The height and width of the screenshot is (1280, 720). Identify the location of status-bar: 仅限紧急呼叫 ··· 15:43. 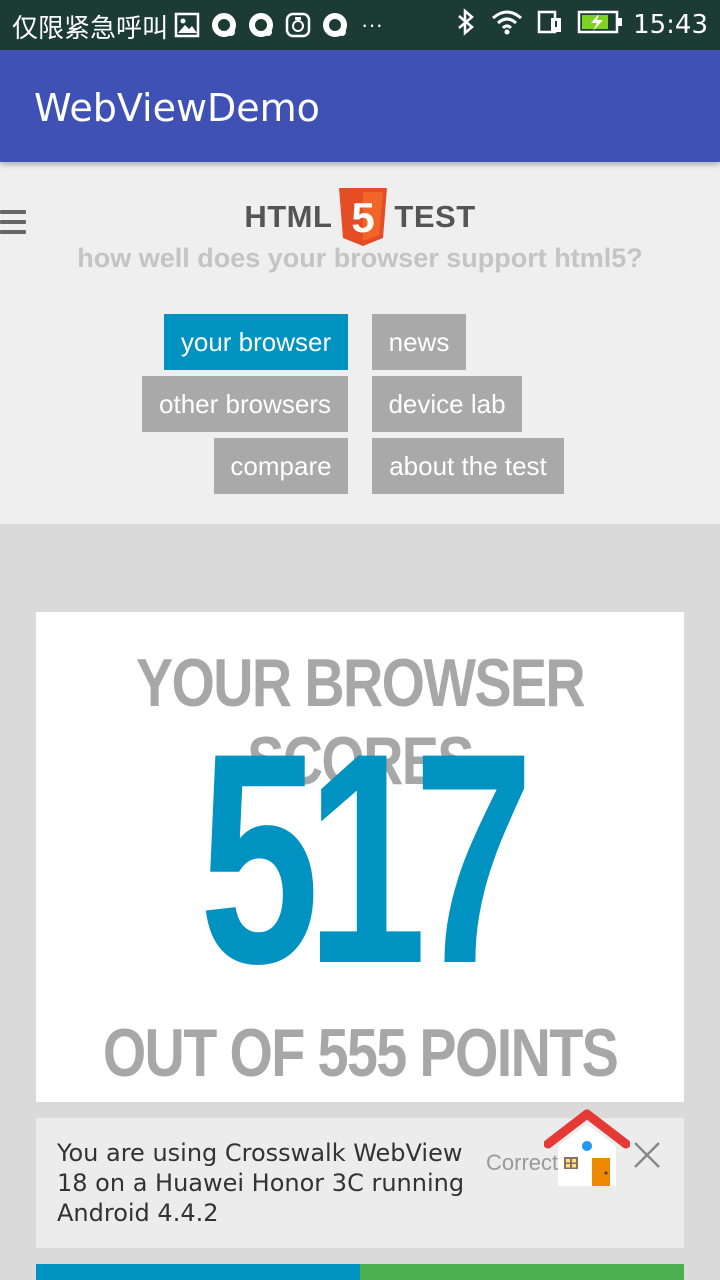
(360, 25).